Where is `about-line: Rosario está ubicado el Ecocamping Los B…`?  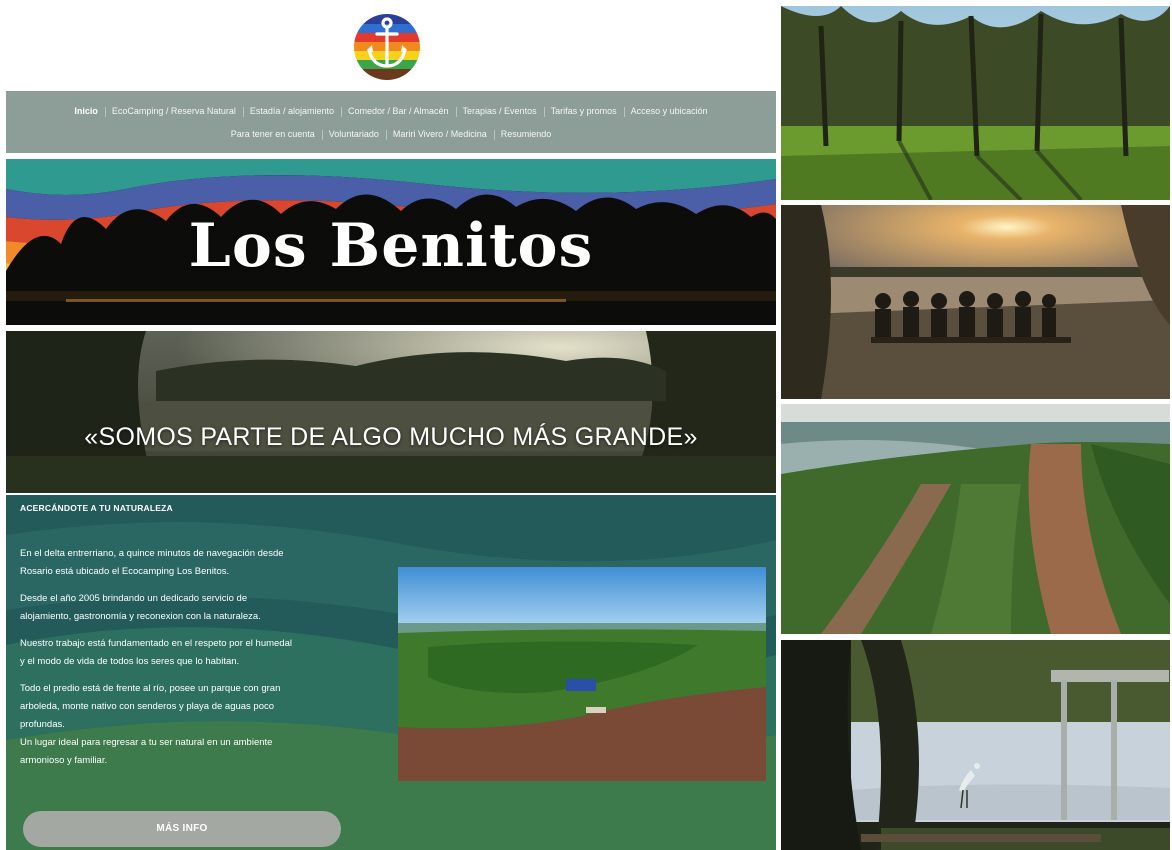
about-line: Rosario está ubicado el Ecocamping Los B… is located at coordinates (125, 571).